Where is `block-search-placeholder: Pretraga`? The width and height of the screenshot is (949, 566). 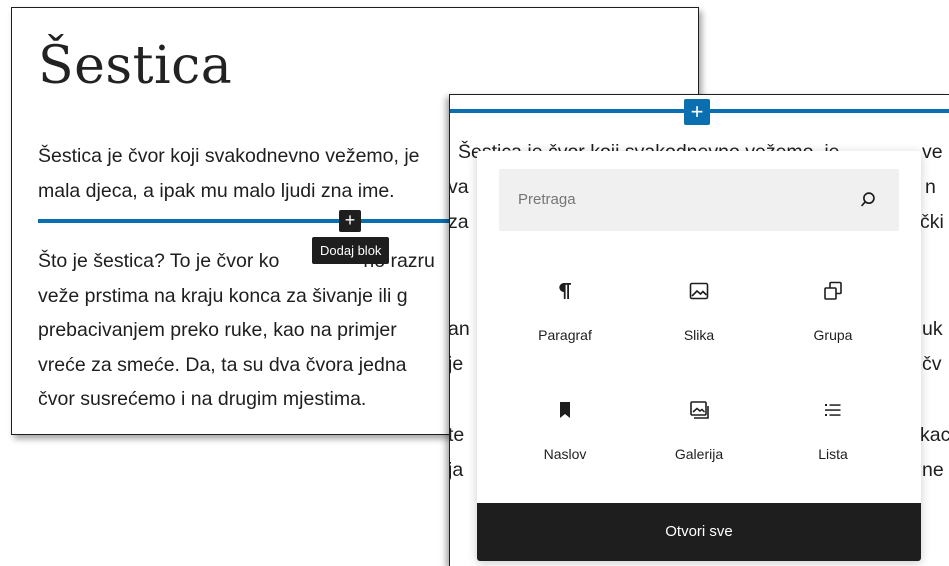
block-search-placeholder: Pretraga is located at coordinates (547, 199).